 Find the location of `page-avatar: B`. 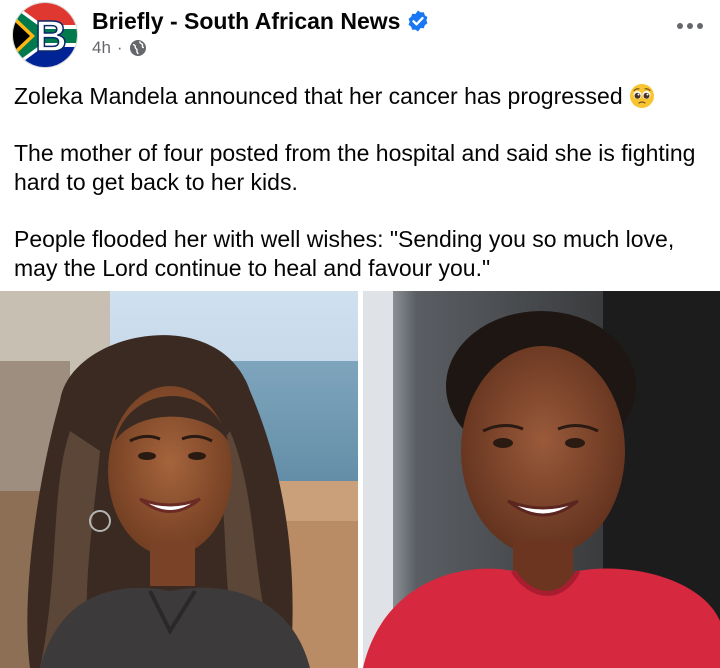

page-avatar: B is located at coordinates (45, 35).